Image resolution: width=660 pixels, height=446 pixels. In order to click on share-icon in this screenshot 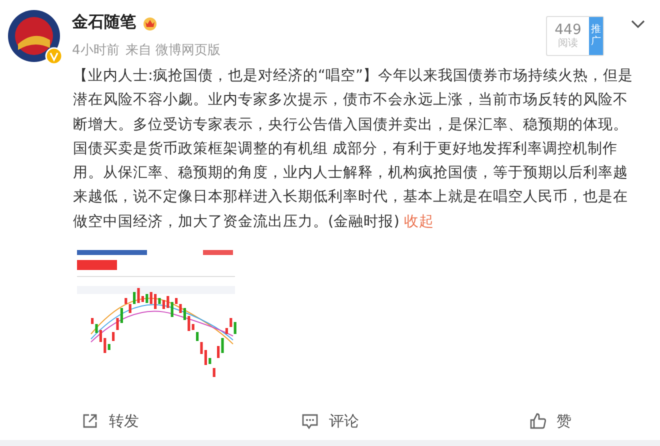, I will do `click(90, 421)`.